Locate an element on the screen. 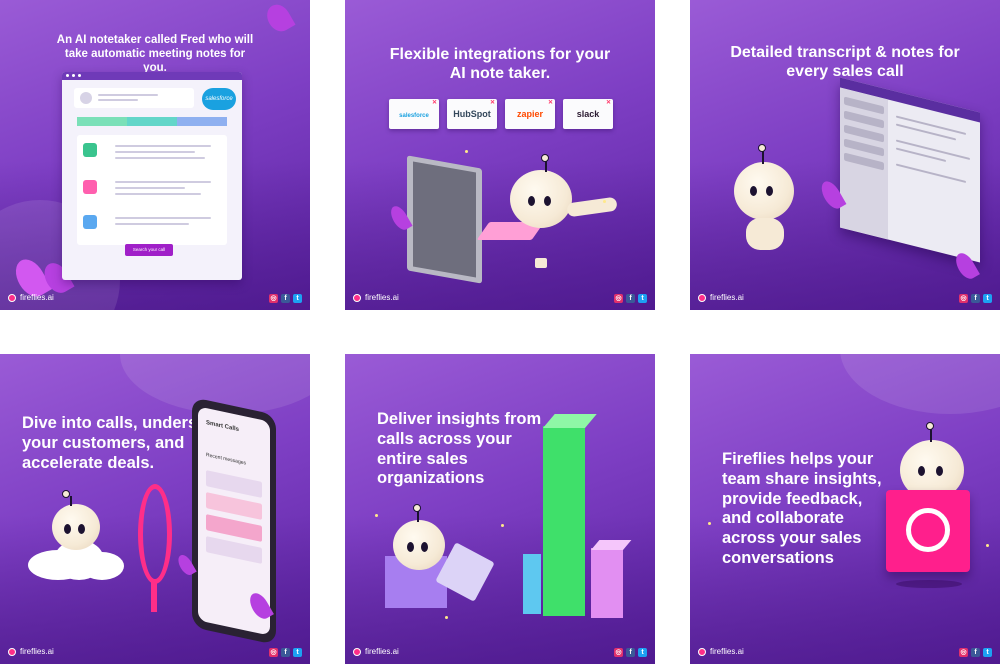 The height and width of the screenshot is (664, 1000). blue-bar is located at coordinates (532, 584).